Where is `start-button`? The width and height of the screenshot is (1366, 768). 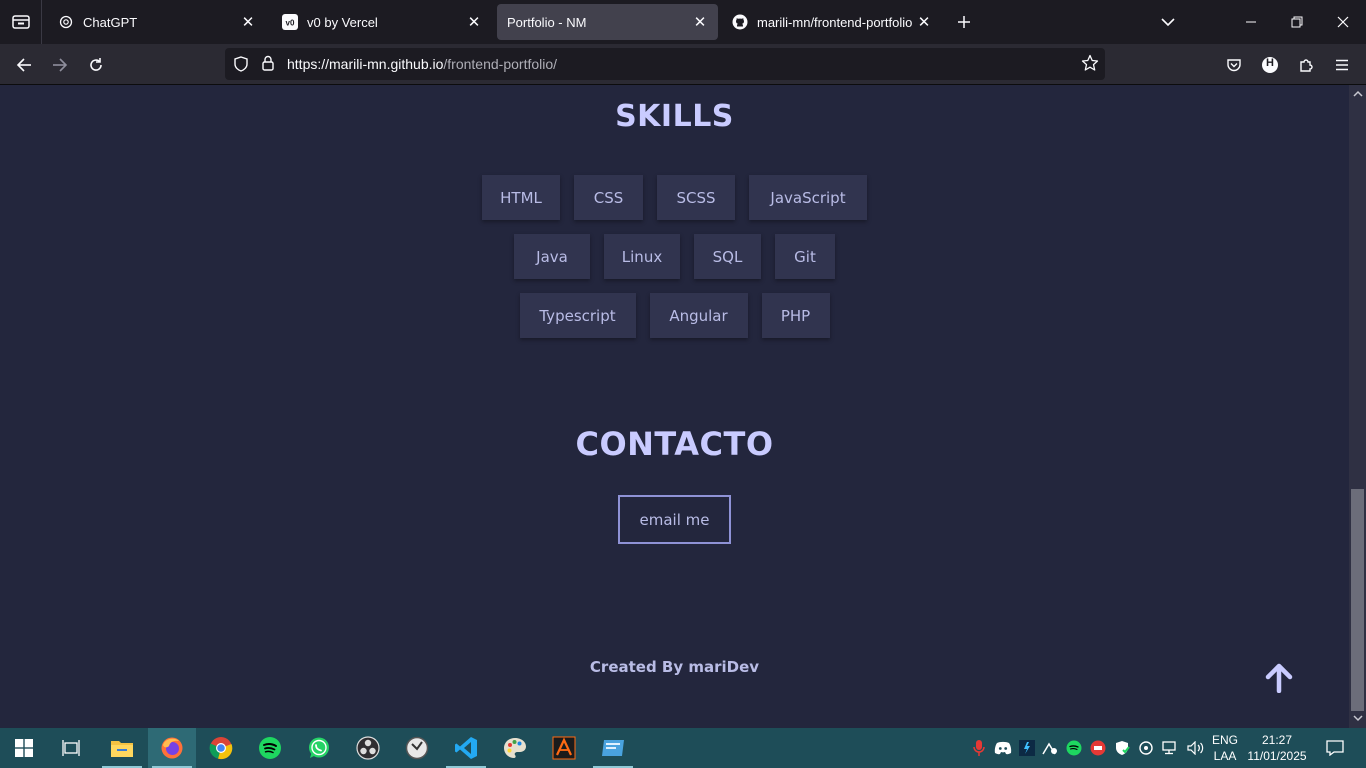
start-button is located at coordinates (24, 748).